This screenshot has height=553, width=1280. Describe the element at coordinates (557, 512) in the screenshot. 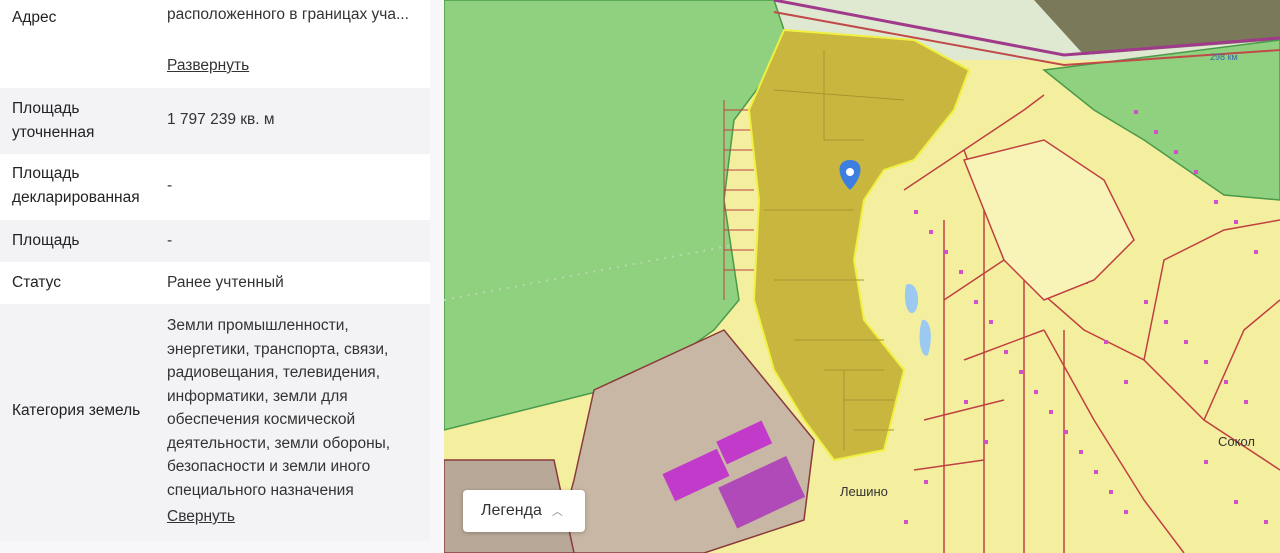

I see `chevron-up-icon: ︿` at that location.